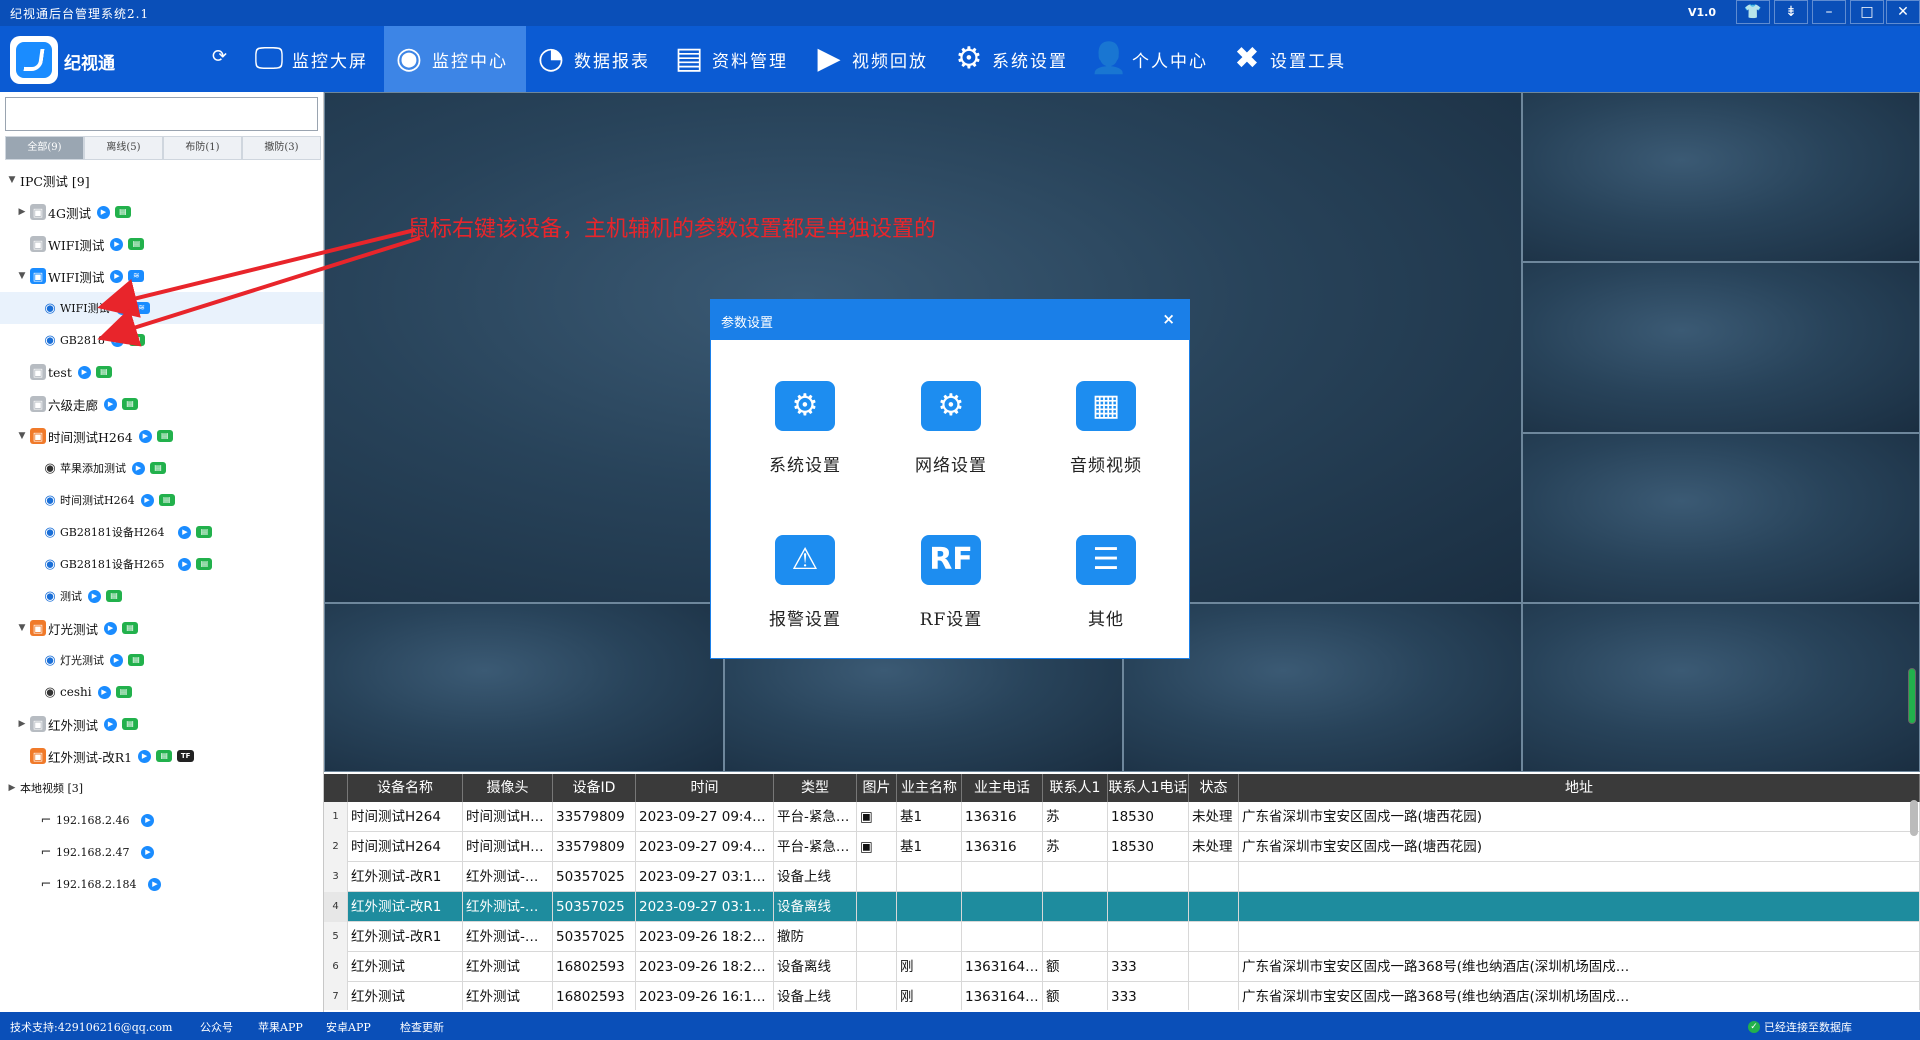 The height and width of the screenshot is (1040, 1920). I want to click on tree-device: ▶ ▣ 红外测试 ▶ ▤, so click(161, 724).